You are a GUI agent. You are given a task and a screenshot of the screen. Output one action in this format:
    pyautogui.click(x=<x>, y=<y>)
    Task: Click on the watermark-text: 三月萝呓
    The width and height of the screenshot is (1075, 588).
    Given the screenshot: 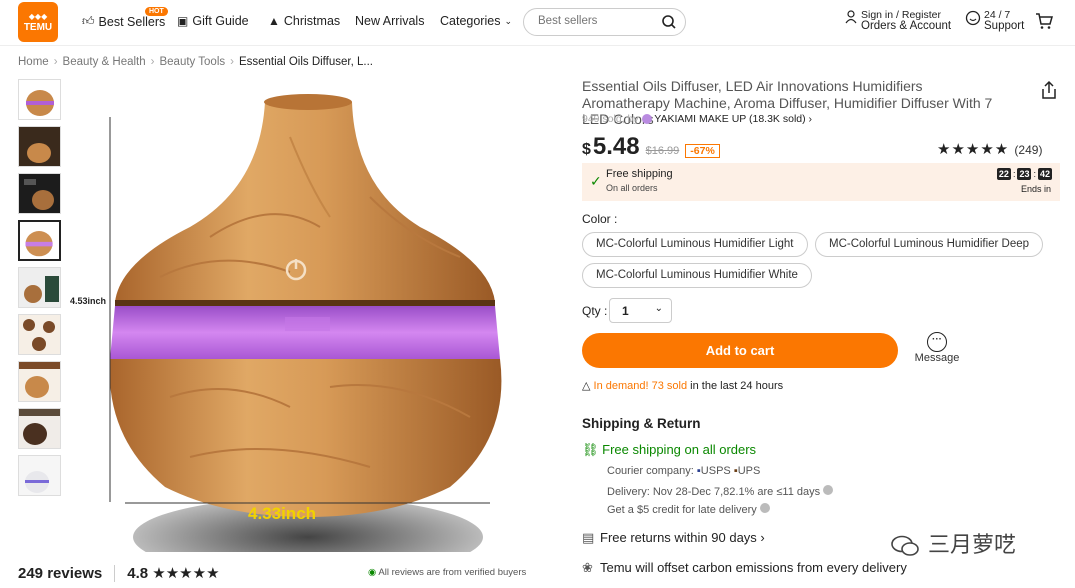 What is the action you would take?
    pyautogui.click(x=972, y=545)
    